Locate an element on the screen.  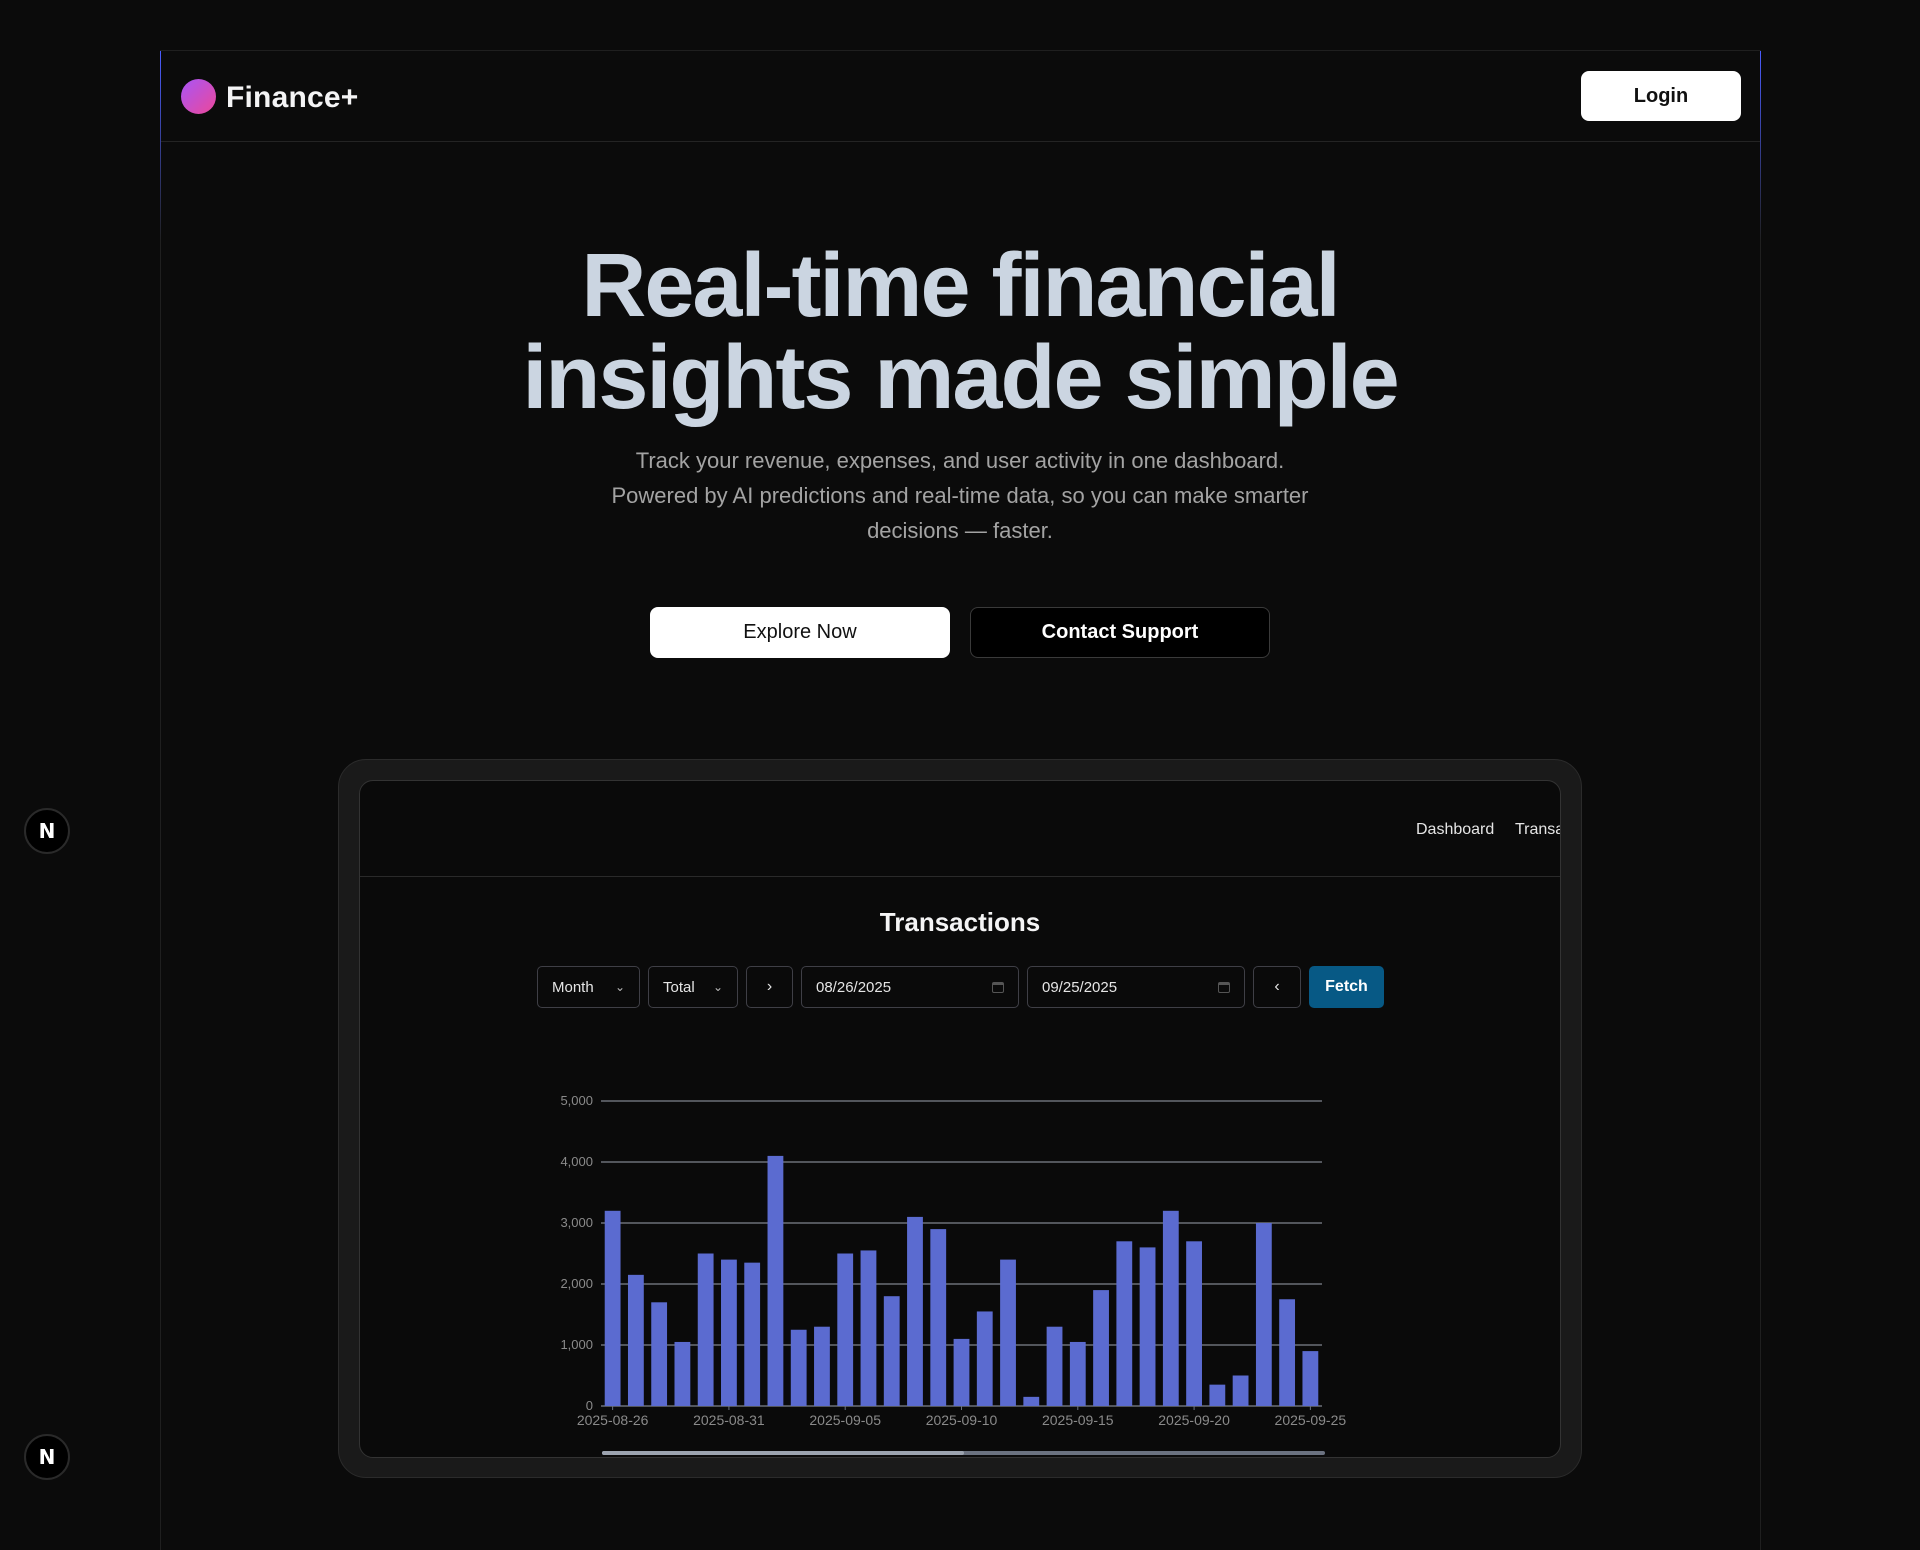
hero-title: Real-time financial insights made simple is located at coordinates (960, 332).